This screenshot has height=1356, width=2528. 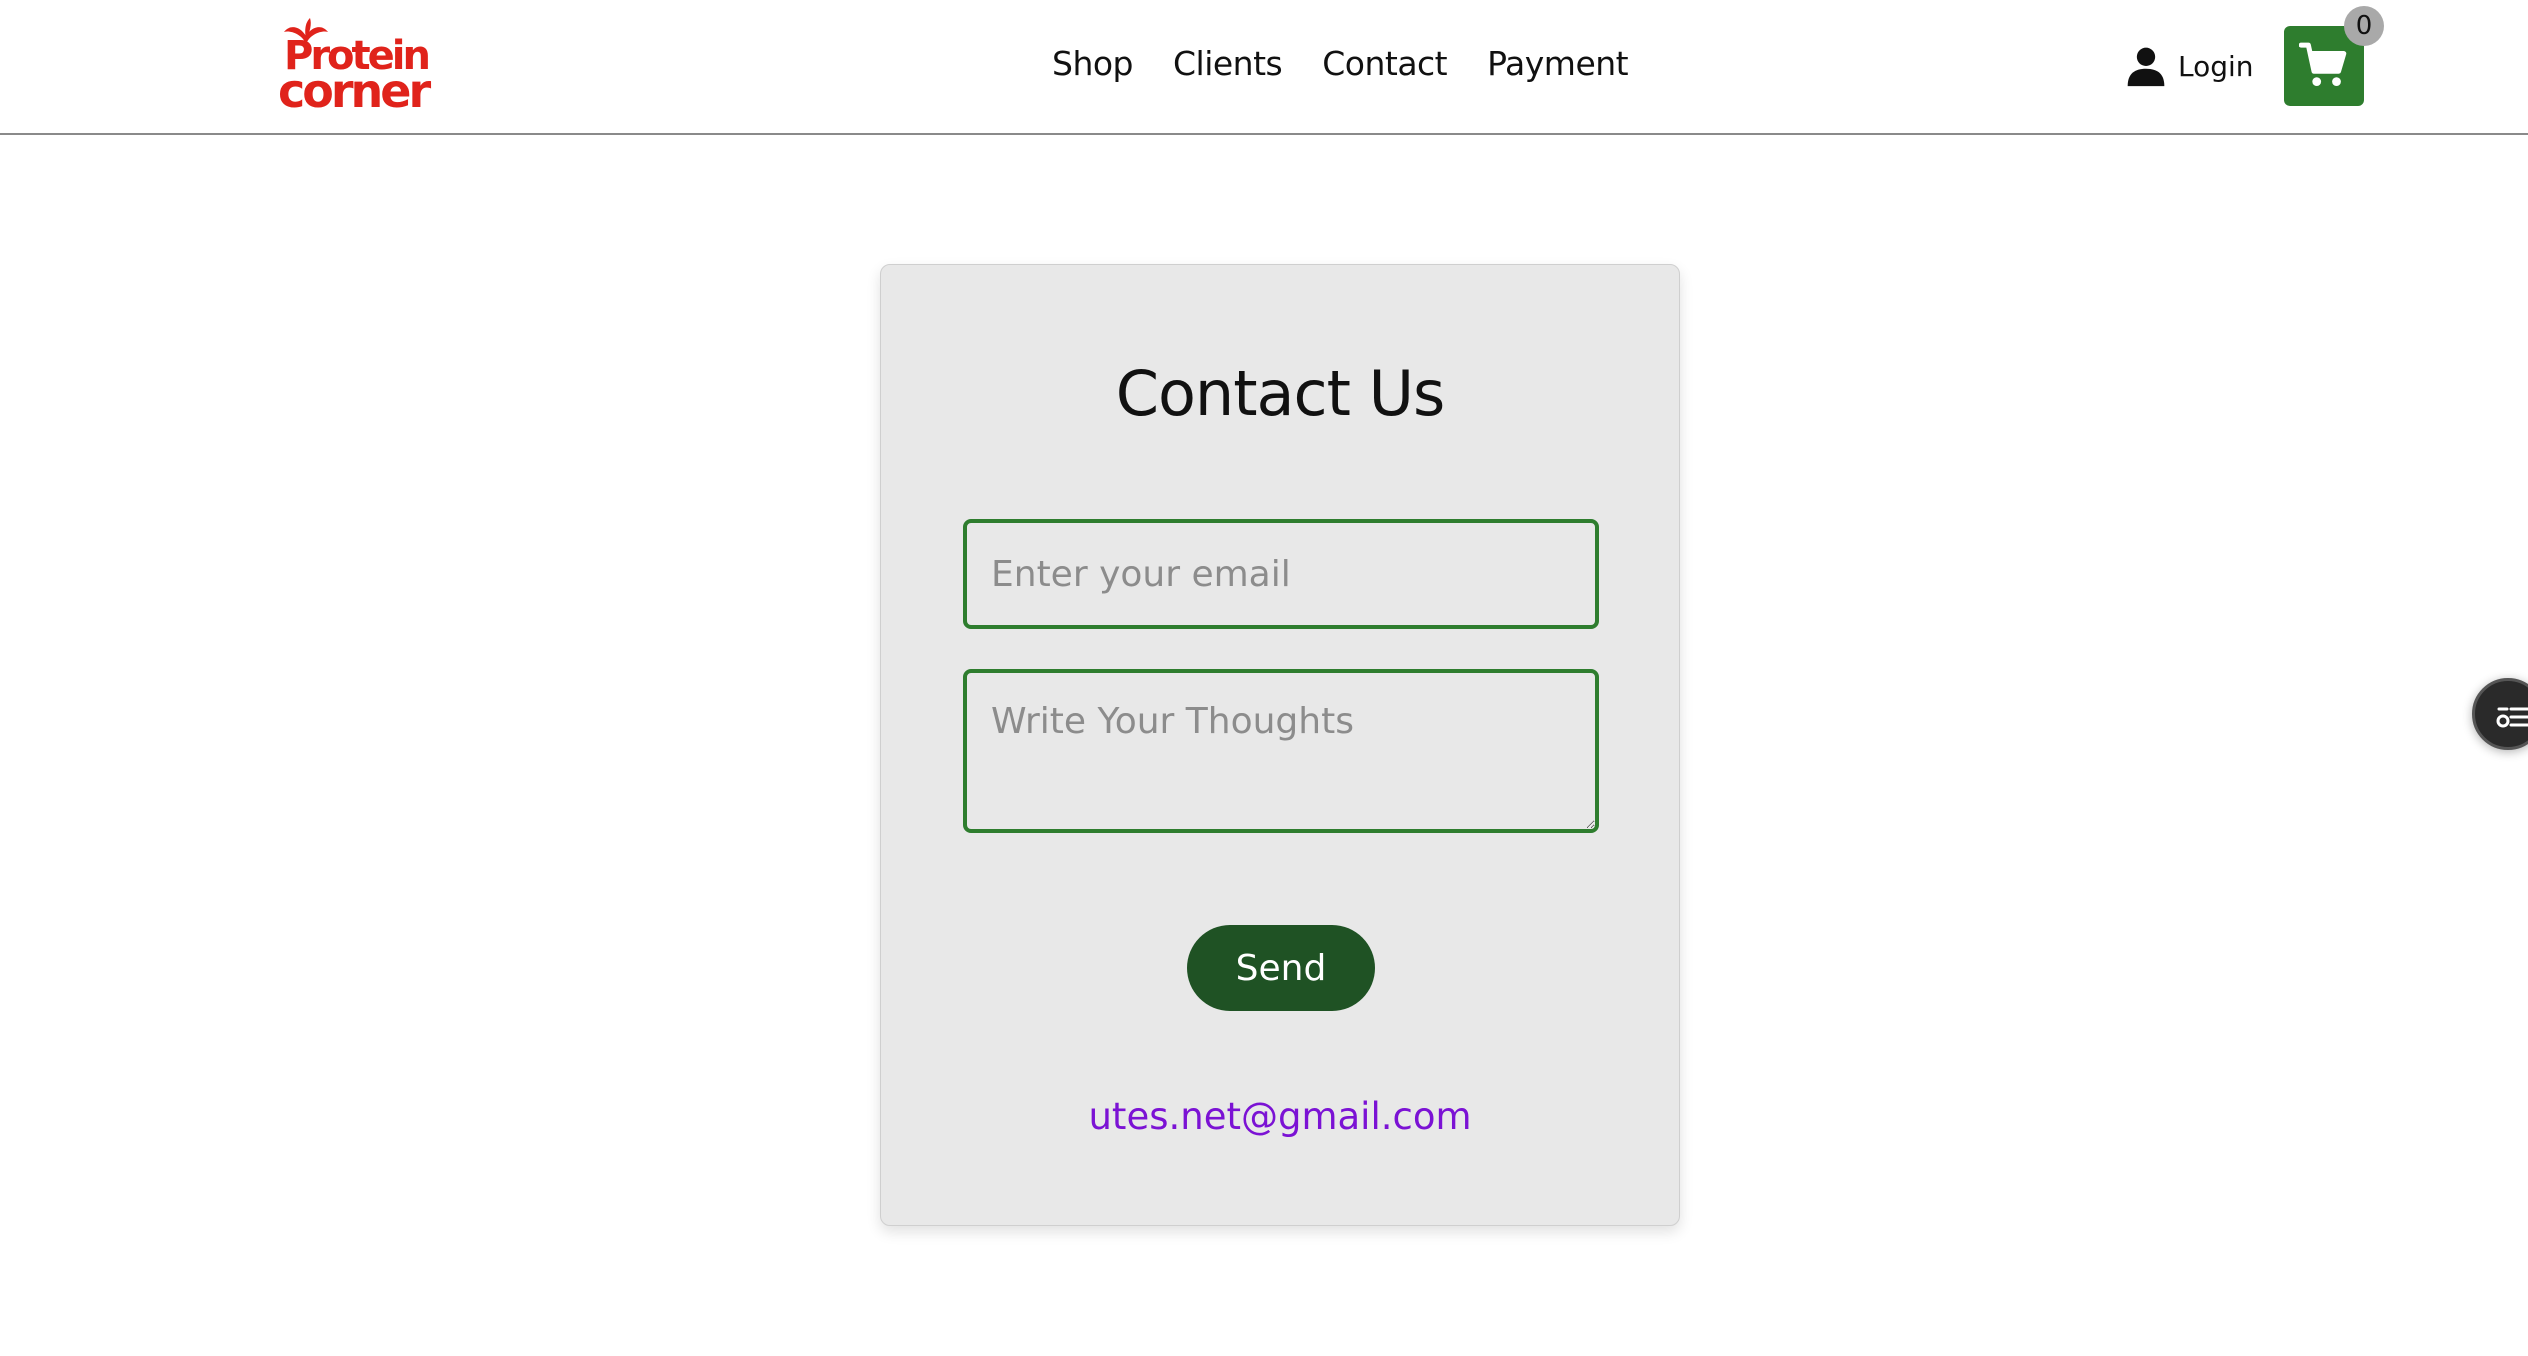 What do you see at coordinates (354, 91) in the screenshot?
I see `logo-text-line2: corner` at bounding box center [354, 91].